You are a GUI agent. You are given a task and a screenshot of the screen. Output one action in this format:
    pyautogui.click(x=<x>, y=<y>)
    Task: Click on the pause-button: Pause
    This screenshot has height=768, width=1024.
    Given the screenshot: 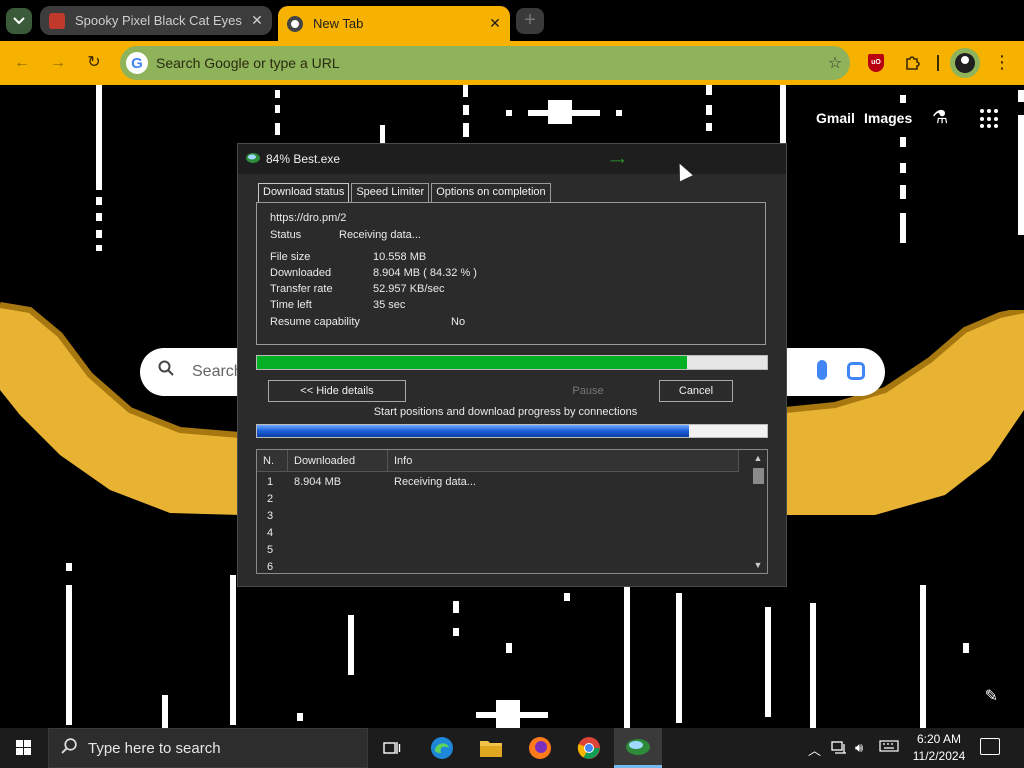 What is the action you would take?
    pyautogui.click(x=588, y=391)
    